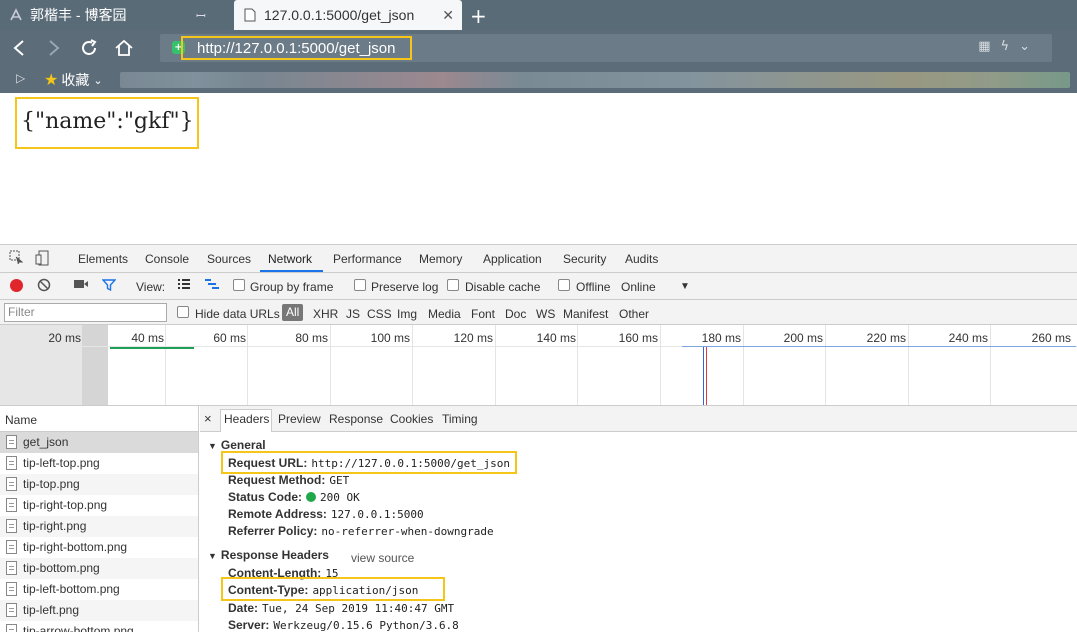 Image resolution: width=1077 pixels, height=632 pixels. I want to click on filter-type-other: Other, so click(634, 314).